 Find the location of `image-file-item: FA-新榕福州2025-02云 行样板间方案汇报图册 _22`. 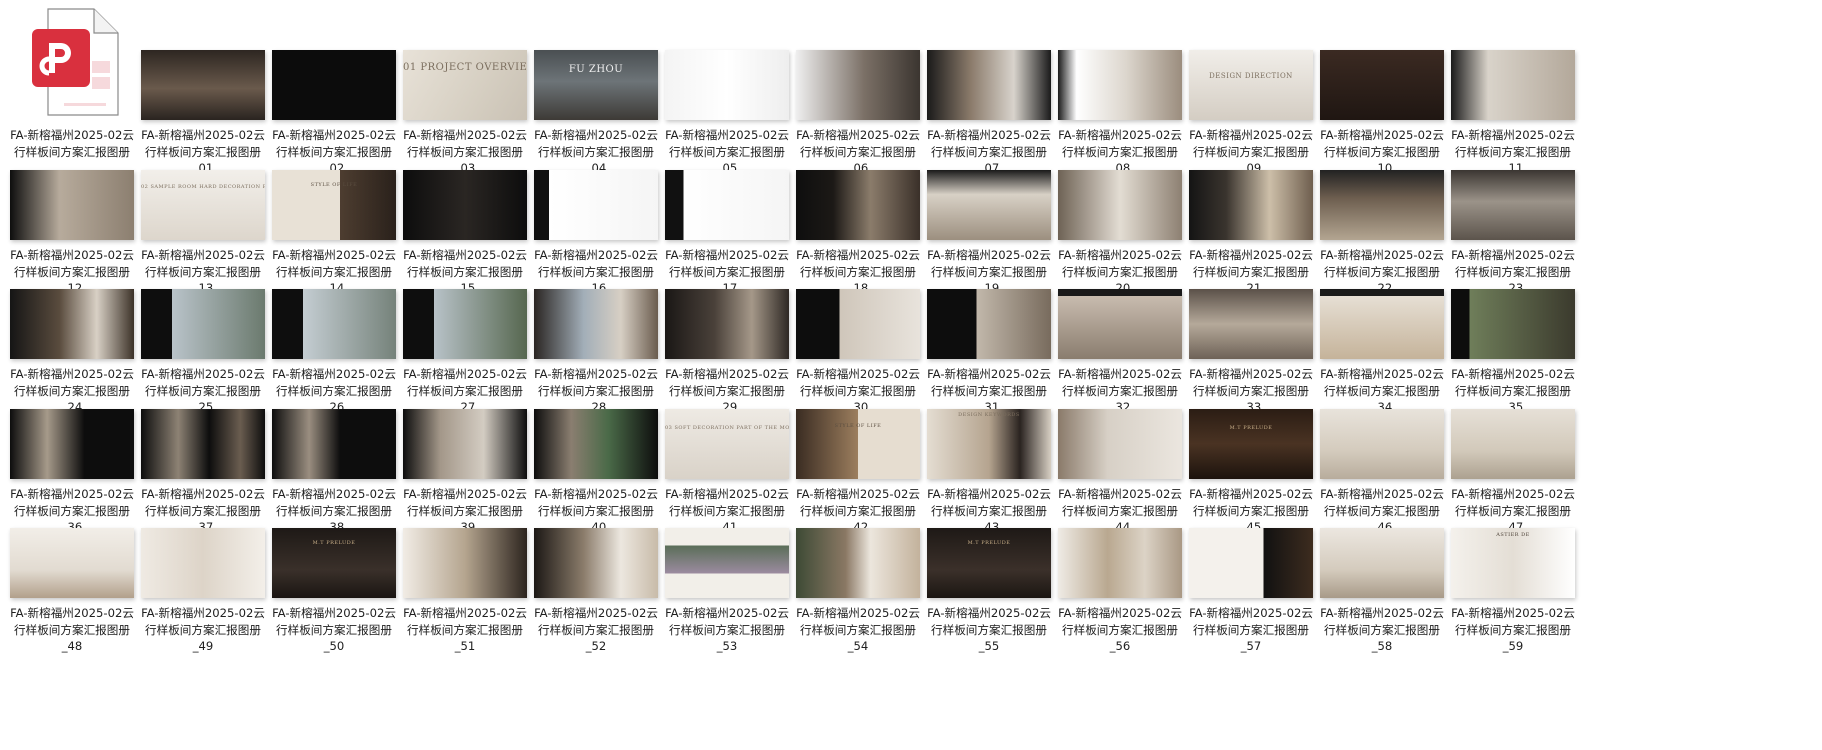

image-file-item: FA-新榕福州2025-02云 行样板间方案汇报图册 _22 is located at coordinates (1372, 229).